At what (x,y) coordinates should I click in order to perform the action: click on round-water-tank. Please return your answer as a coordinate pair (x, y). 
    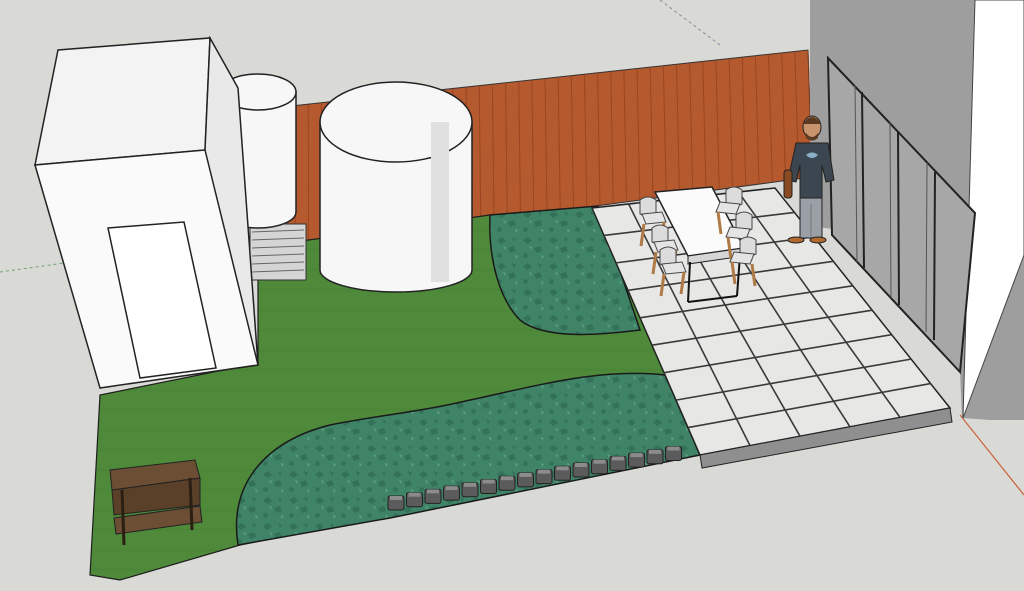
    Looking at the image, I should click on (396, 187).